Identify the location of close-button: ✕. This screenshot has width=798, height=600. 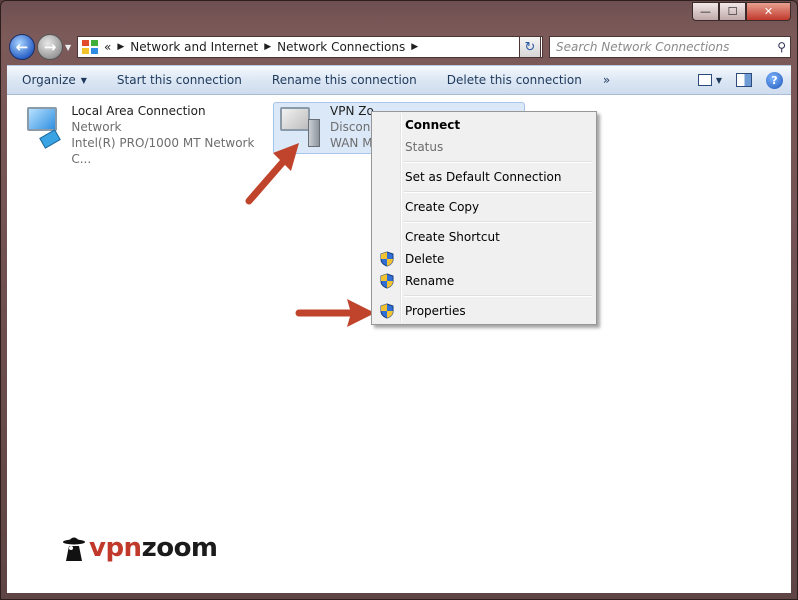
(768, 11).